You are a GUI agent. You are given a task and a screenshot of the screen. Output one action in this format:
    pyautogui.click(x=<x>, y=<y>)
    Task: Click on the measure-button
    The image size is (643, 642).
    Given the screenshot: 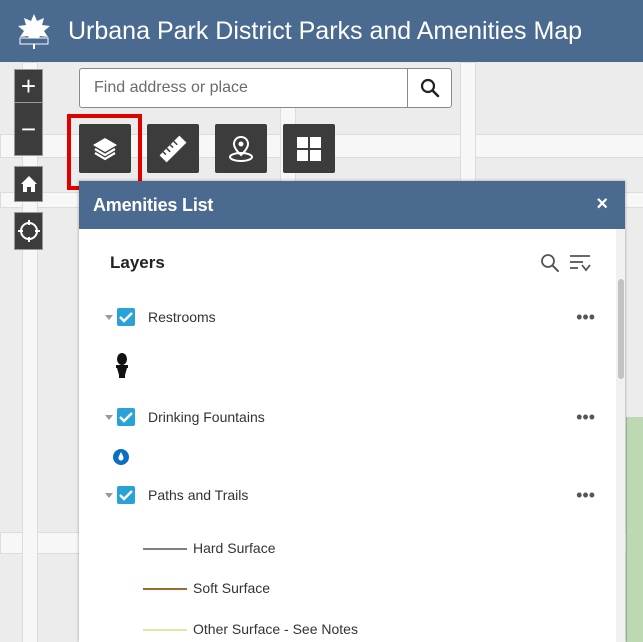 What is the action you would take?
    pyautogui.click(x=173, y=148)
    